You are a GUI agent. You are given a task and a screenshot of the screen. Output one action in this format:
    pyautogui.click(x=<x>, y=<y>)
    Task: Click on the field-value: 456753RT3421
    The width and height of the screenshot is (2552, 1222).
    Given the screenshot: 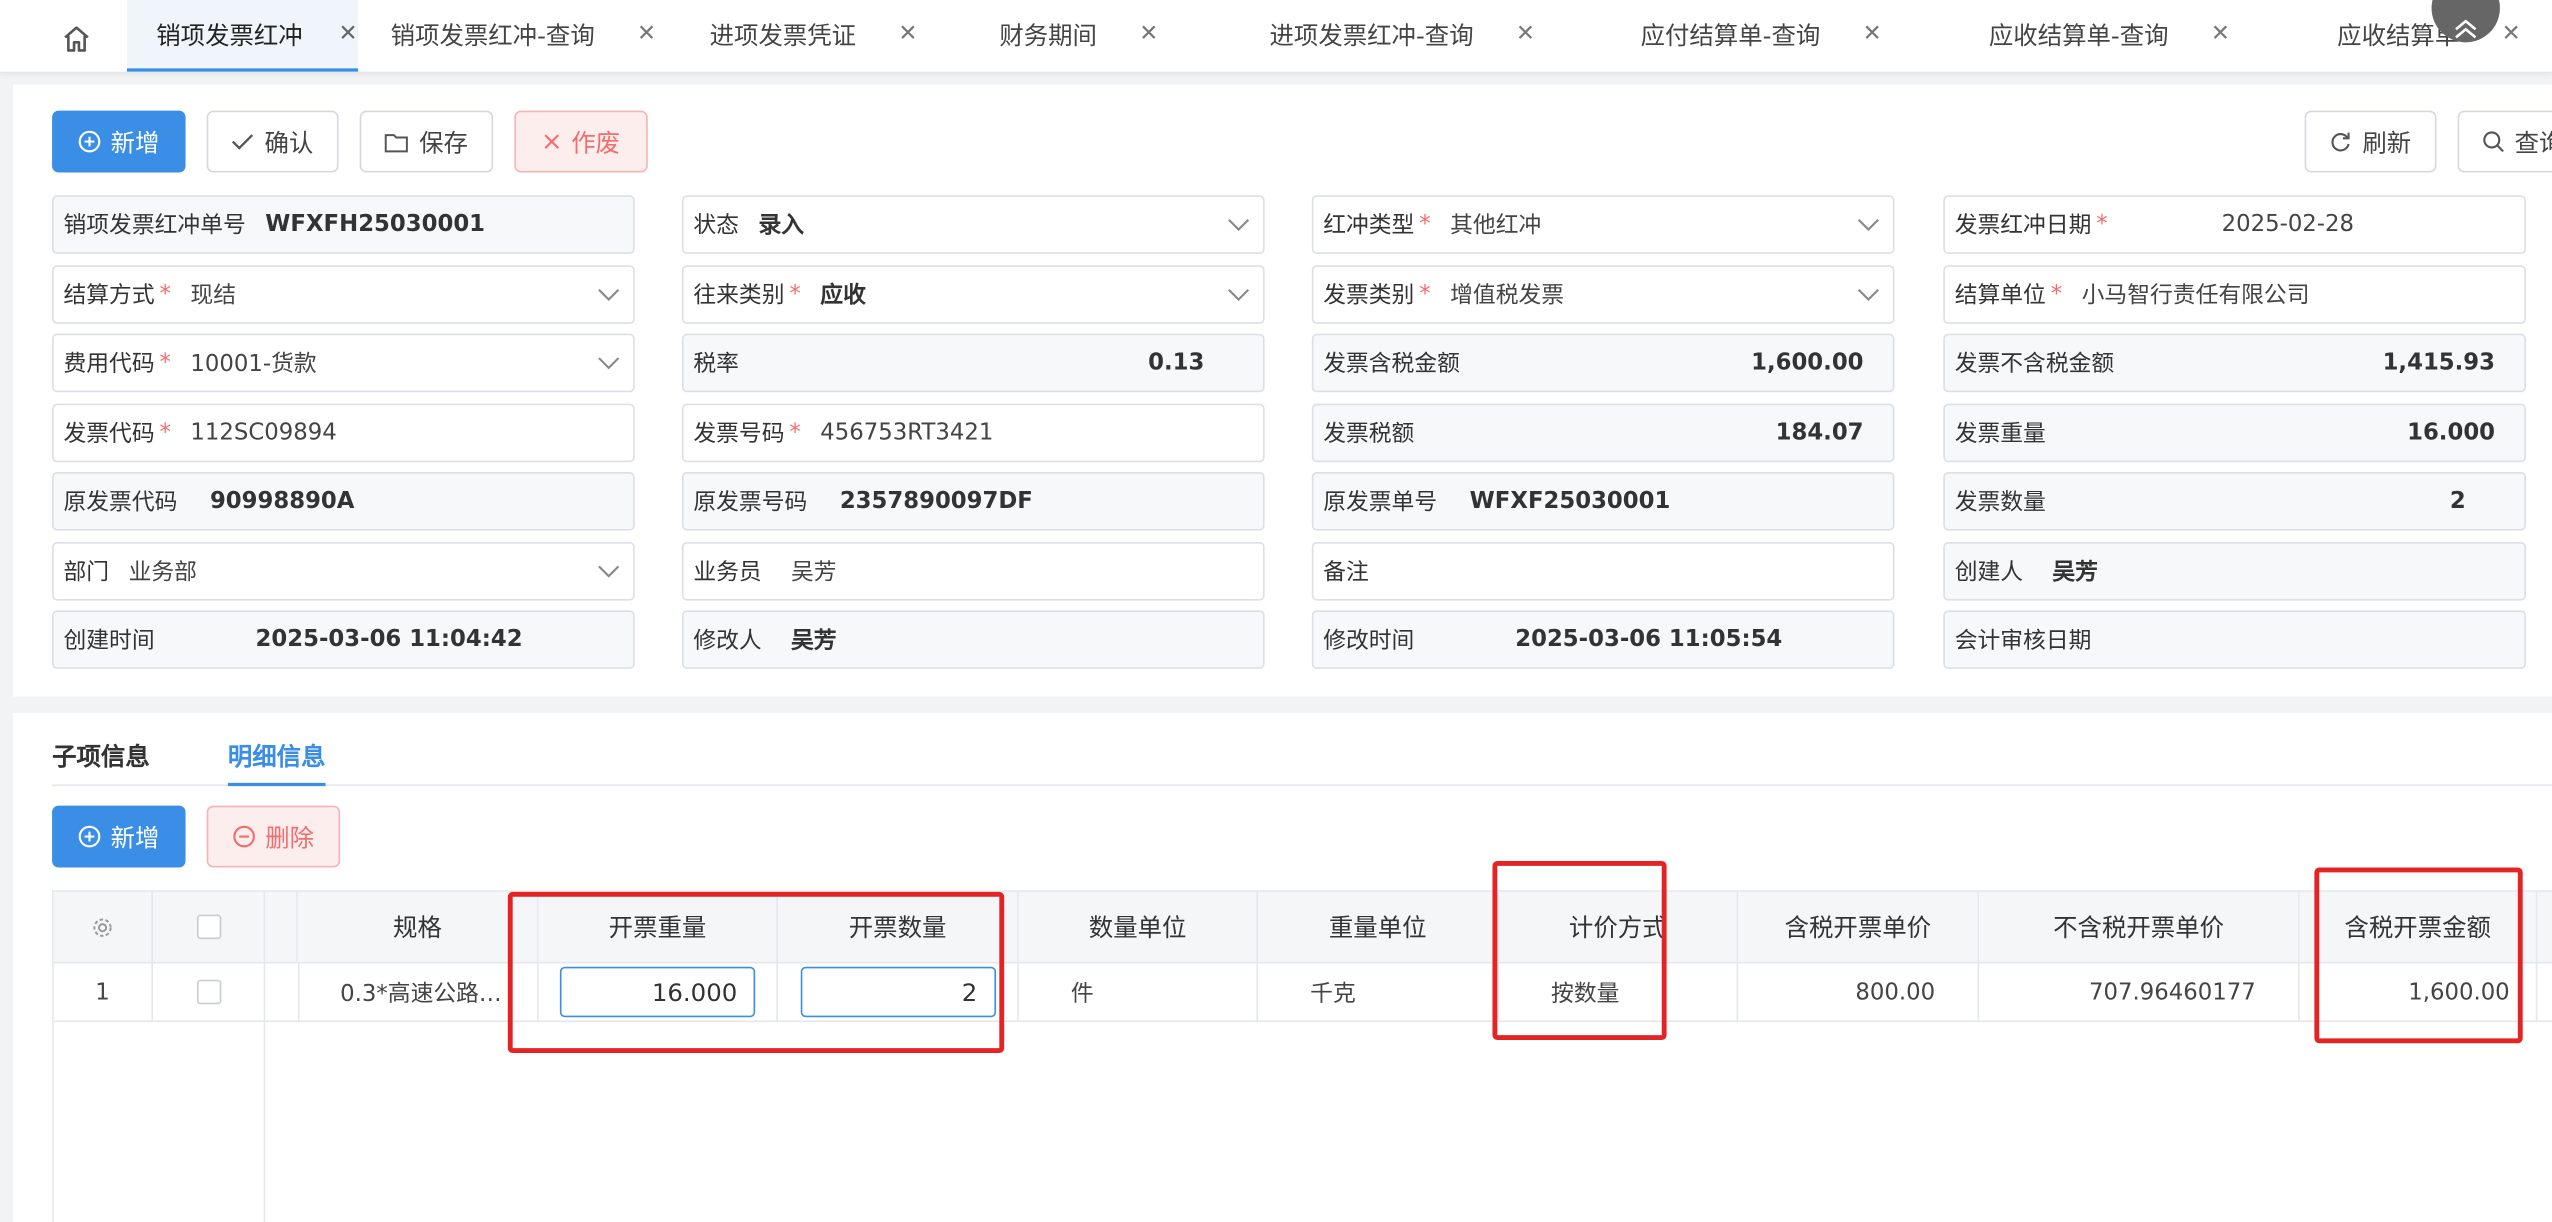 What is the action you would take?
    pyautogui.click(x=907, y=432)
    